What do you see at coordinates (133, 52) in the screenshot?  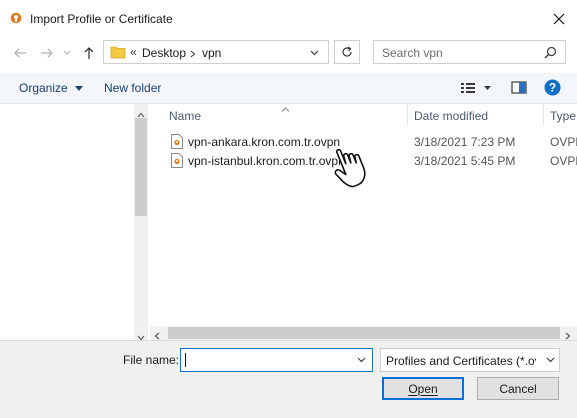 I see `breadcrumb-chevrons: «` at bounding box center [133, 52].